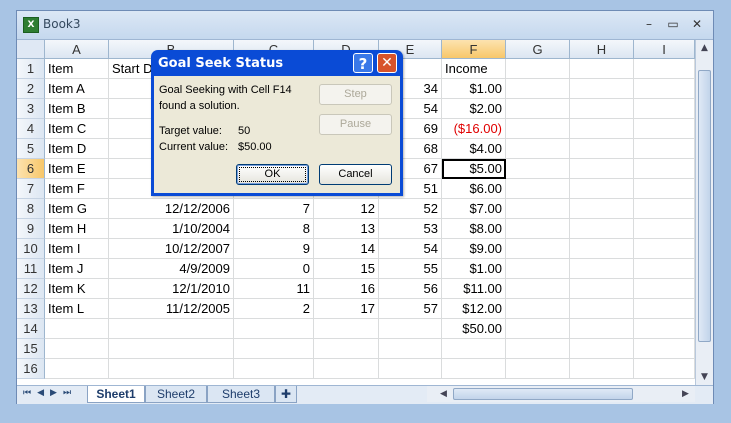 The image size is (731, 423). I want to click on row-header: 12, so click(31, 289).